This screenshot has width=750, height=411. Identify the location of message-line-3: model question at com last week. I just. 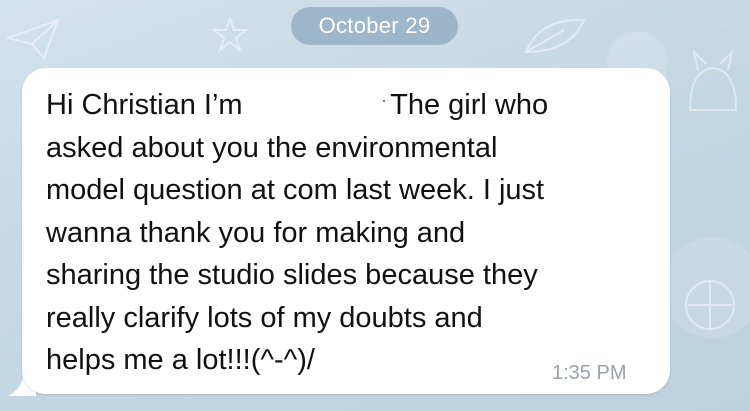
(295, 190).